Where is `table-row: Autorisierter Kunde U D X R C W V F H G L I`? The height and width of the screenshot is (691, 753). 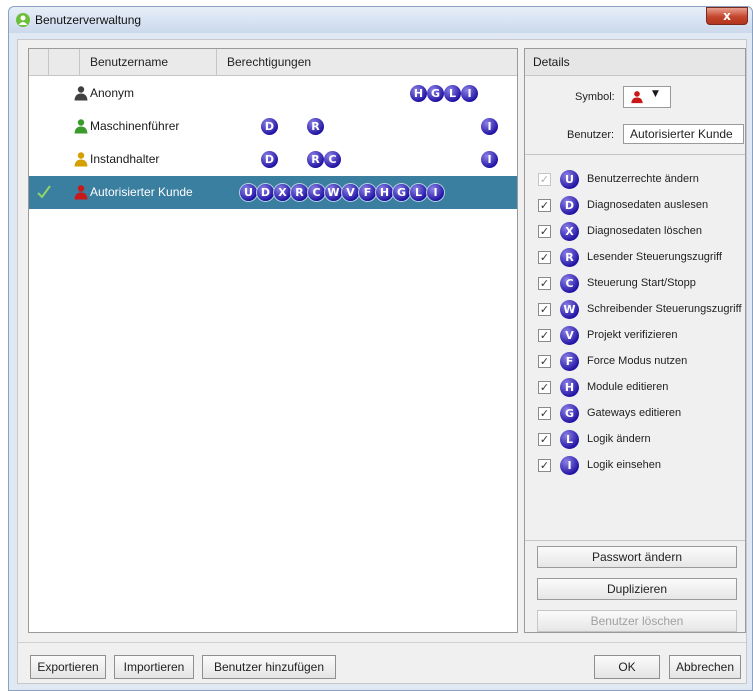 table-row: Autorisierter Kunde U D X R C W V F H G L I is located at coordinates (273, 192).